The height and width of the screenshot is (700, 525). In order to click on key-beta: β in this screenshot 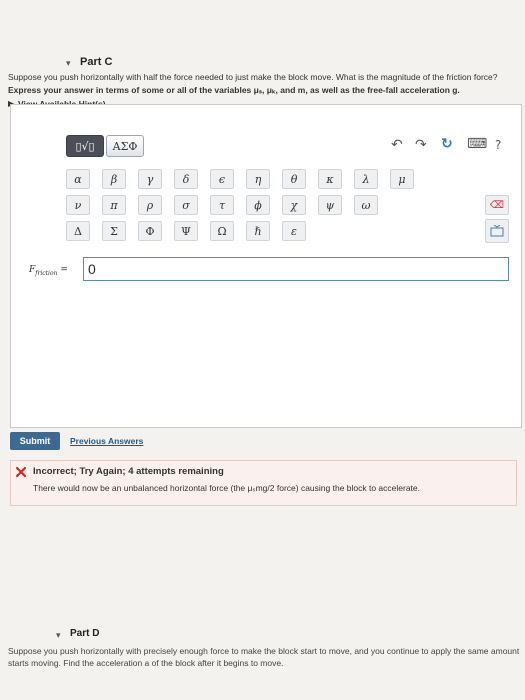, I will do `click(114, 179)`.